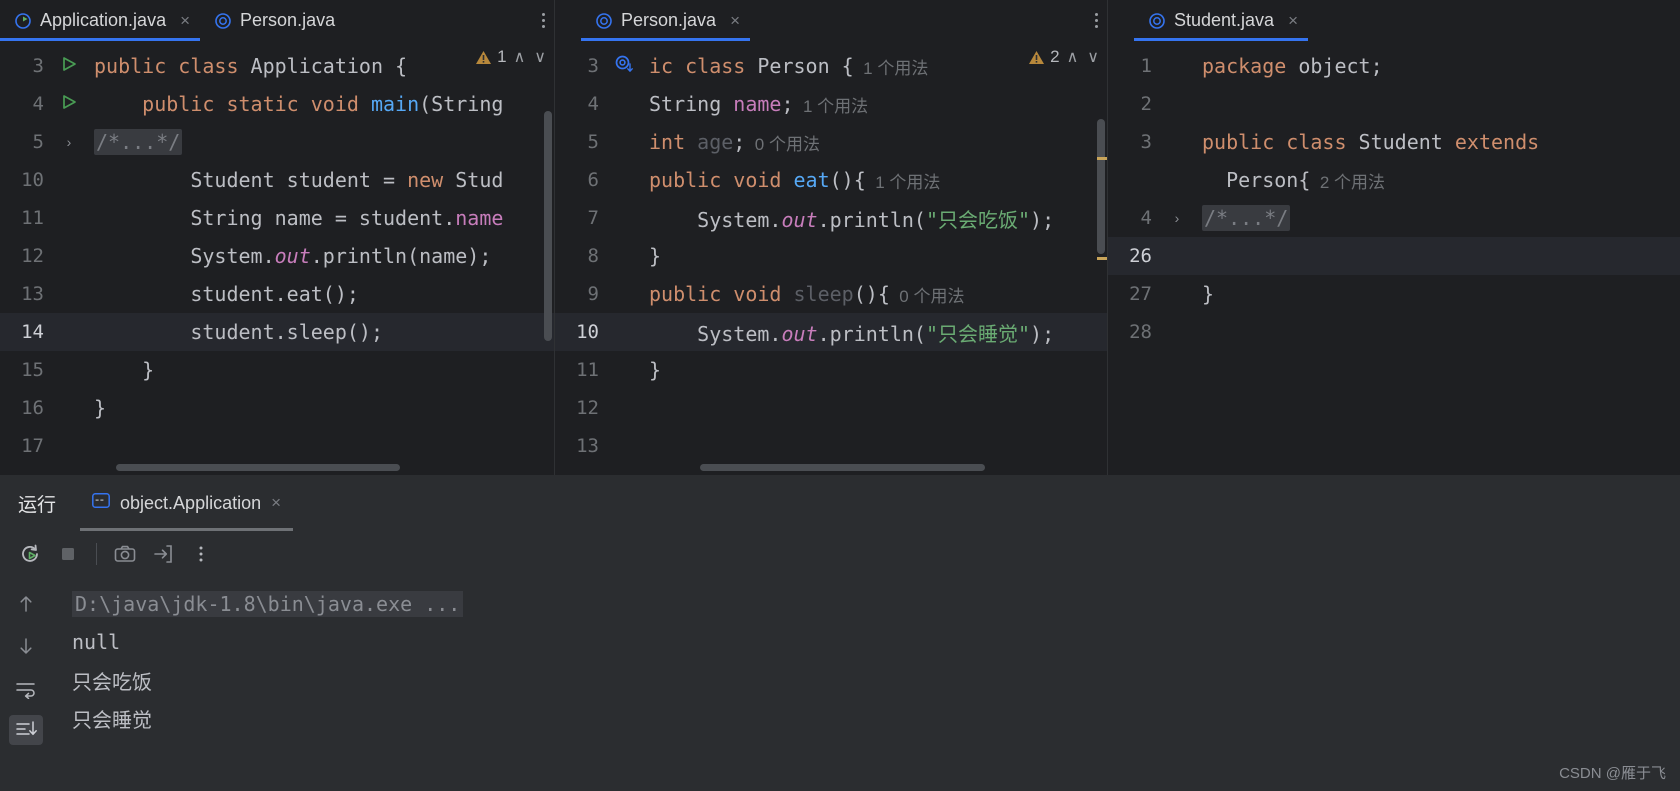 The height and width of the screenshot is (791, 1680). Describe the element at coordinates (665, 20) in the screenshot. I see `tab-person-java-g2: Person.java ×` at that location.